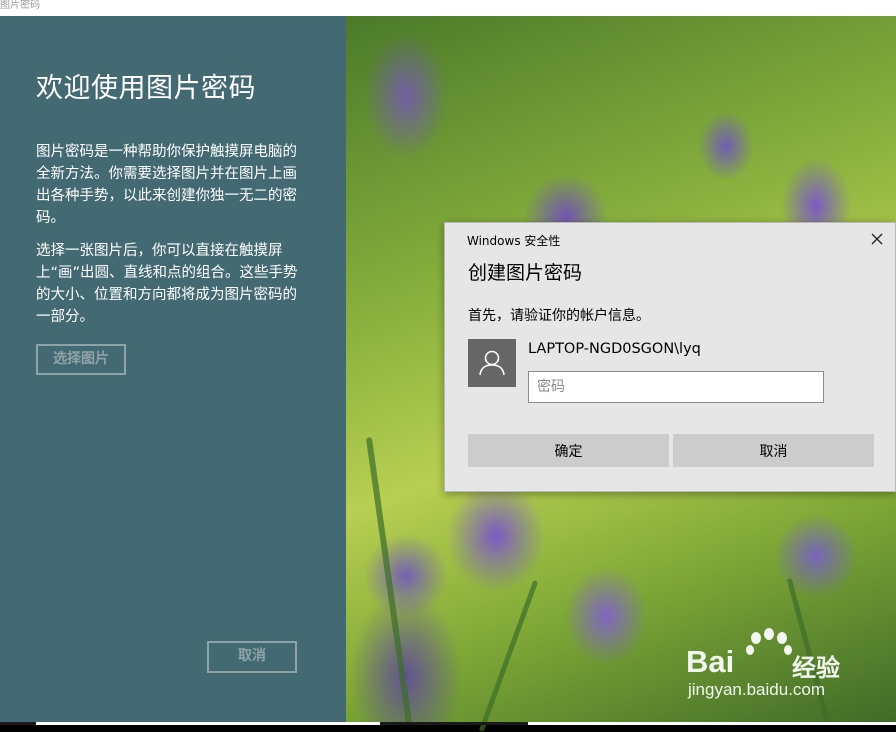 This screenshot has width=896, height=732. What do you see at coordinates (614, 349) in the screenshot?
I see `account-username: LAPTOP-NGD0SGON\lyq` at bounding box center [614, 349].